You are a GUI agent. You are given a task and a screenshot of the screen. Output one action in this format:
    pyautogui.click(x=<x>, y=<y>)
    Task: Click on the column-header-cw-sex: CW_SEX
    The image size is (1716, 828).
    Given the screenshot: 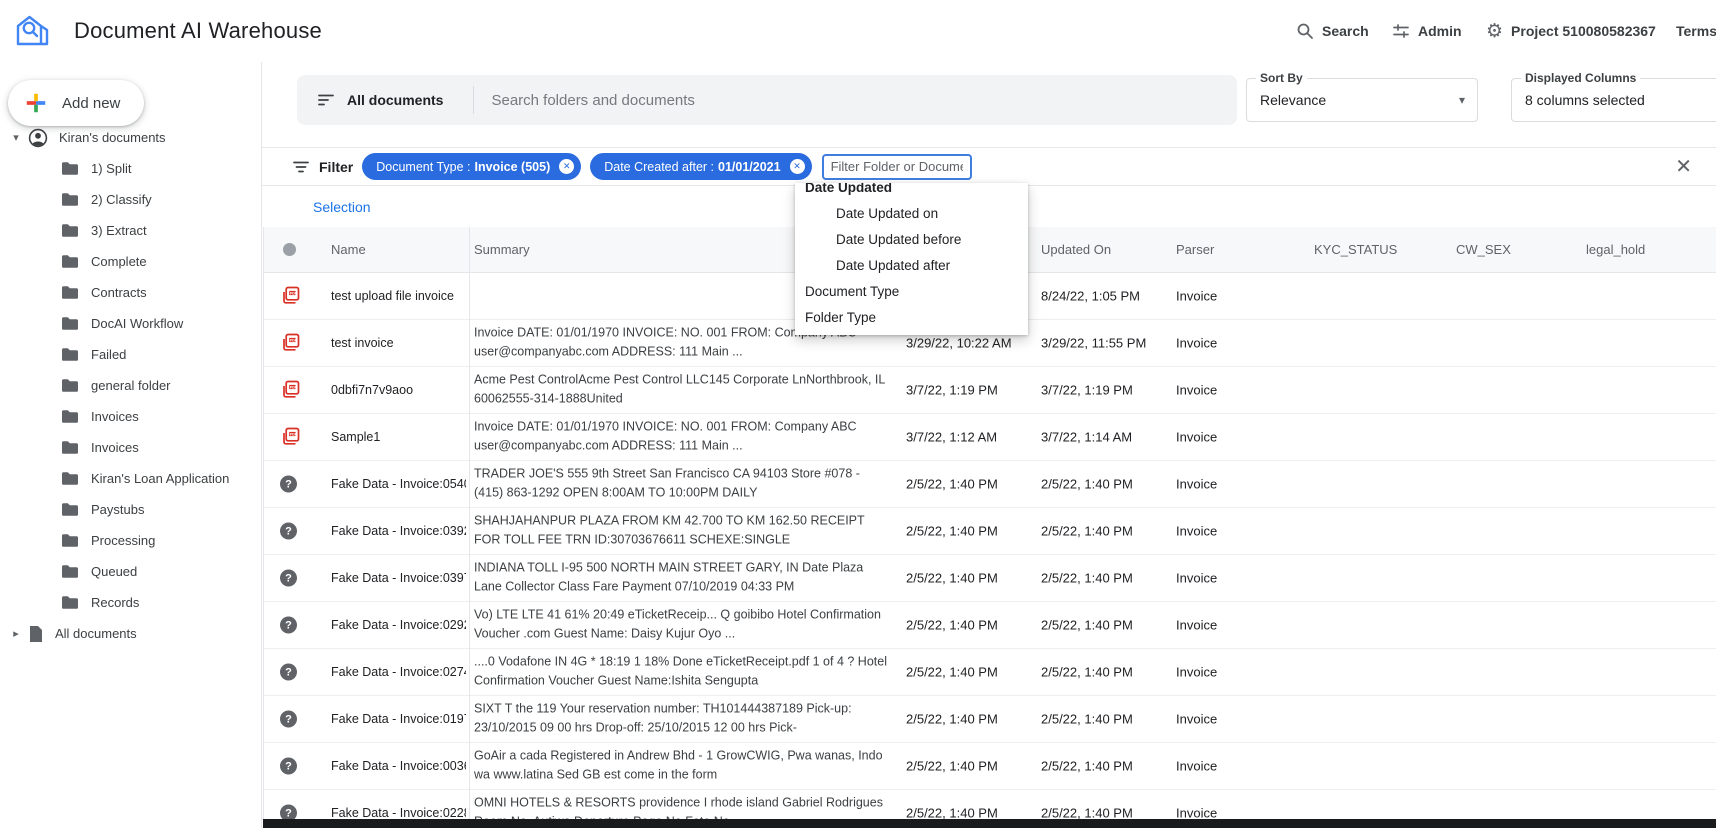 What is the action you would take?
    pyautogui.click(x=1483, y=249)
    